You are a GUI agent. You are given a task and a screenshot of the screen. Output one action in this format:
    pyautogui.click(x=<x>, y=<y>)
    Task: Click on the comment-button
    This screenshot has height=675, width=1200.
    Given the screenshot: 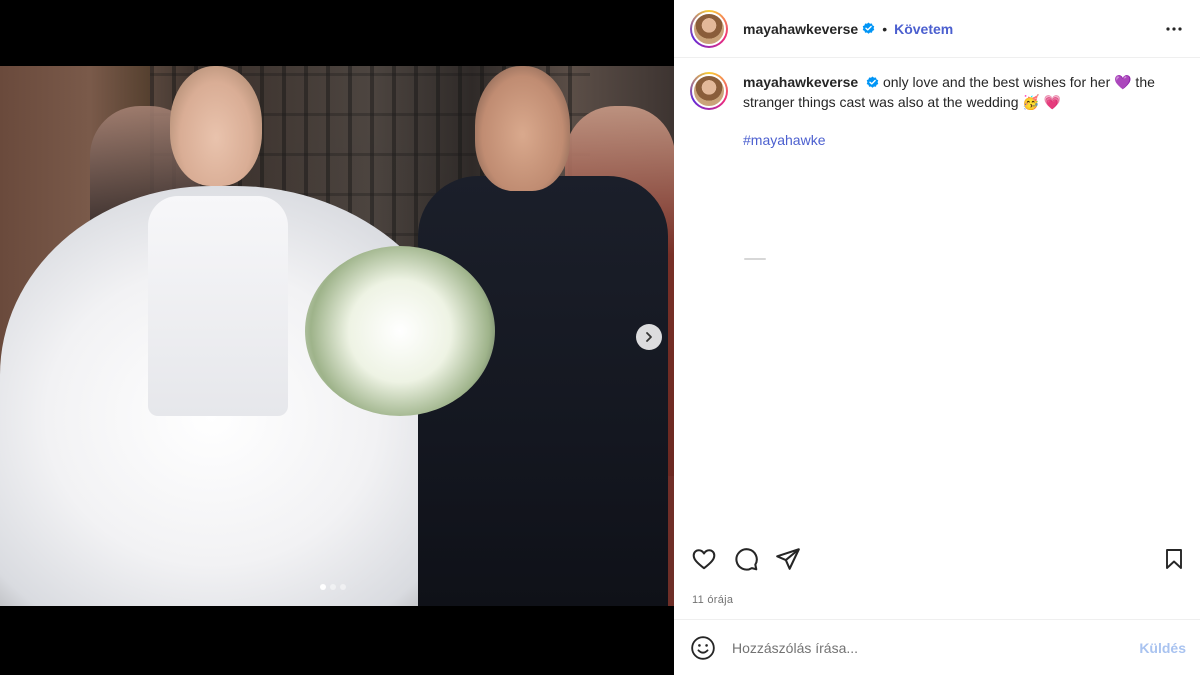 What is the action you would take?
    pyautogui.click(x=746, y=559)
    